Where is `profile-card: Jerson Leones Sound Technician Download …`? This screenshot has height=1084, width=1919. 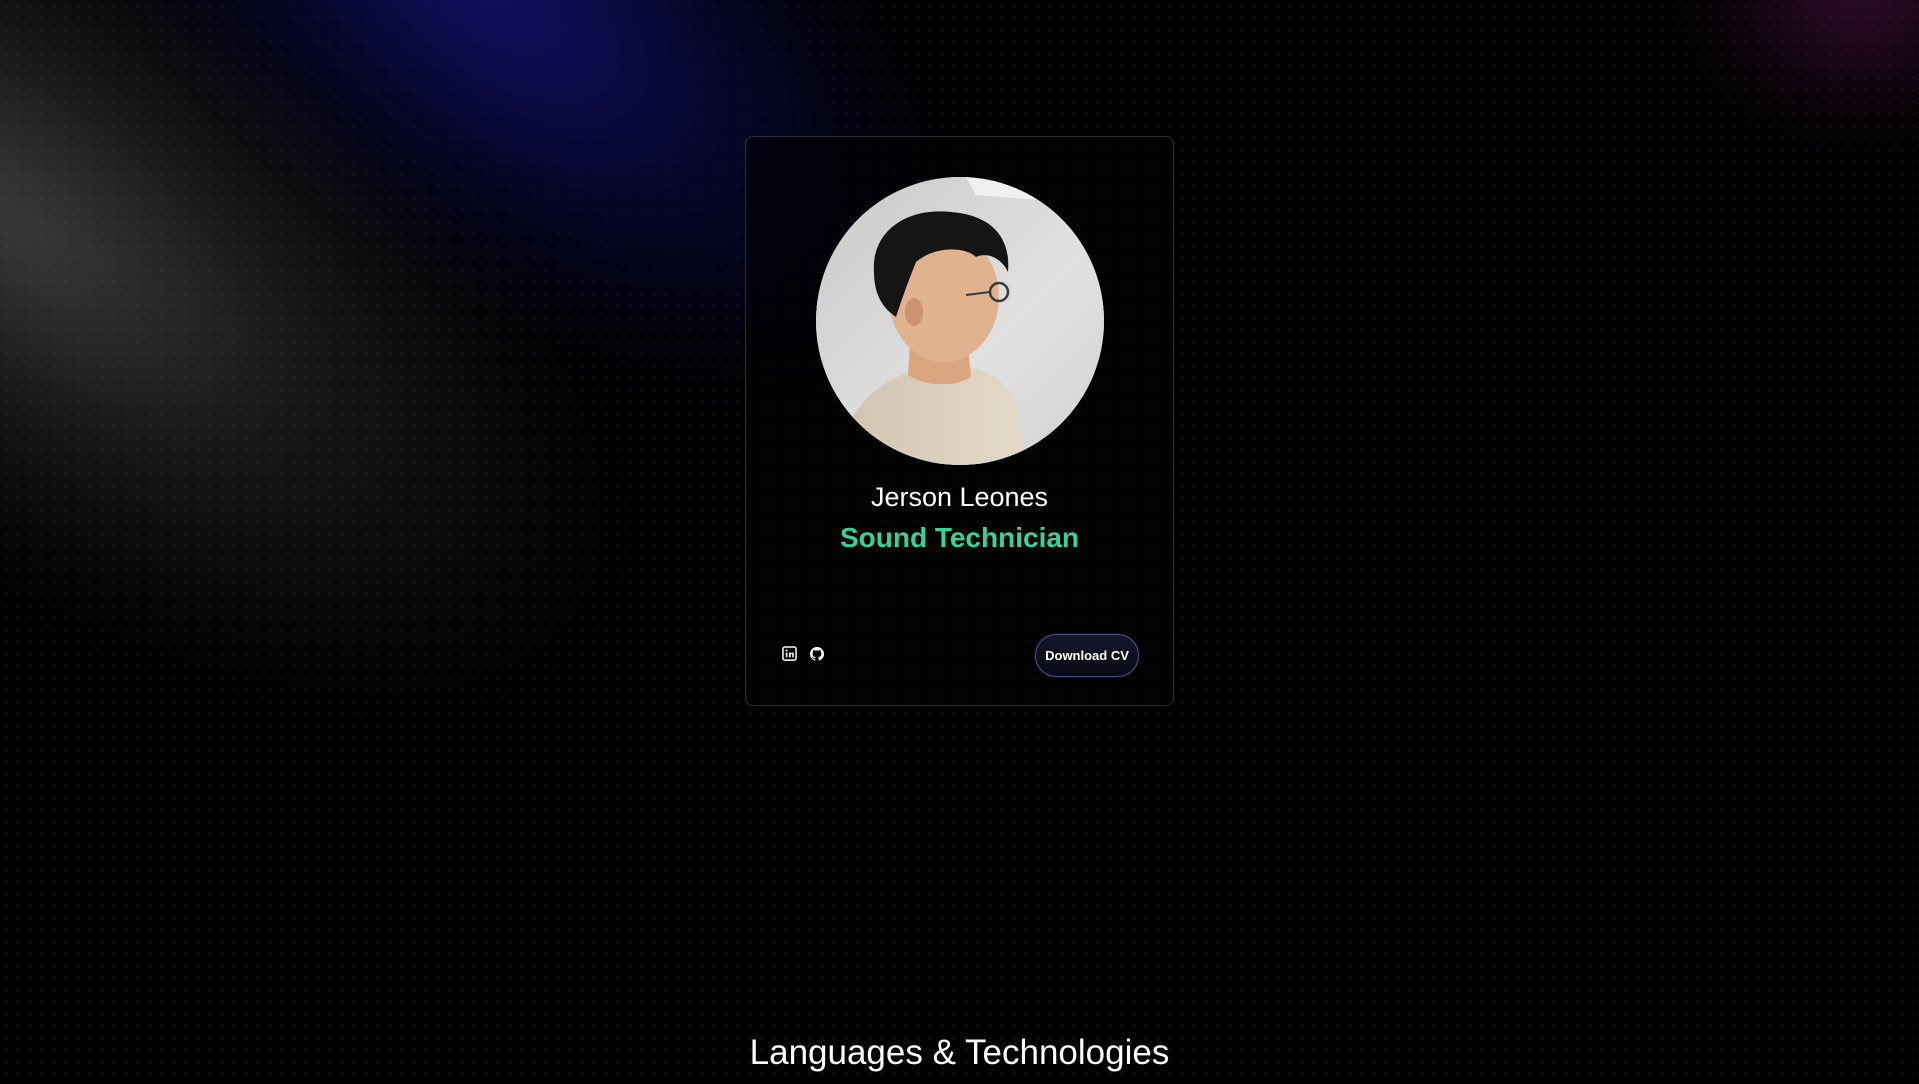
profile-card: Jerson Leones Sound Technician Download … is located at coordinates (959, 421).